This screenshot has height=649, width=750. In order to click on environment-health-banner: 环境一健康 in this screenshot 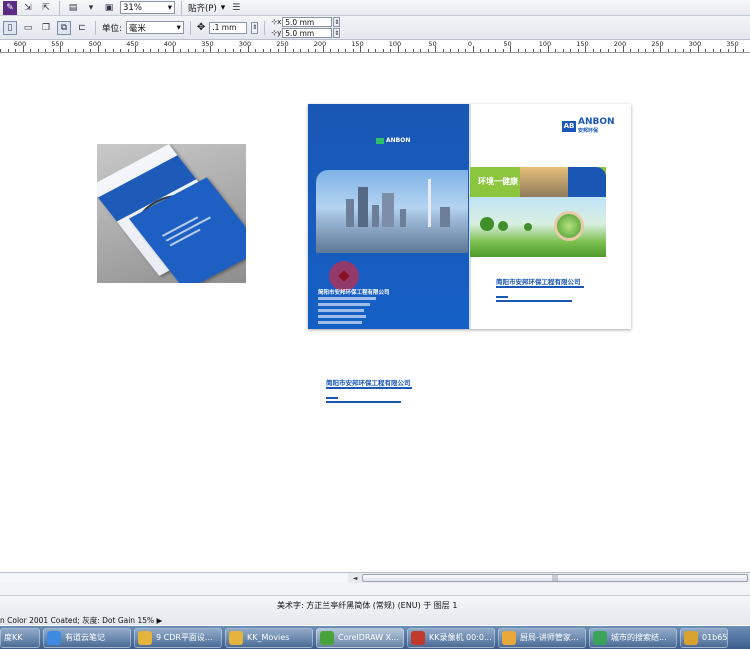, I will do `click(538, 212)`.